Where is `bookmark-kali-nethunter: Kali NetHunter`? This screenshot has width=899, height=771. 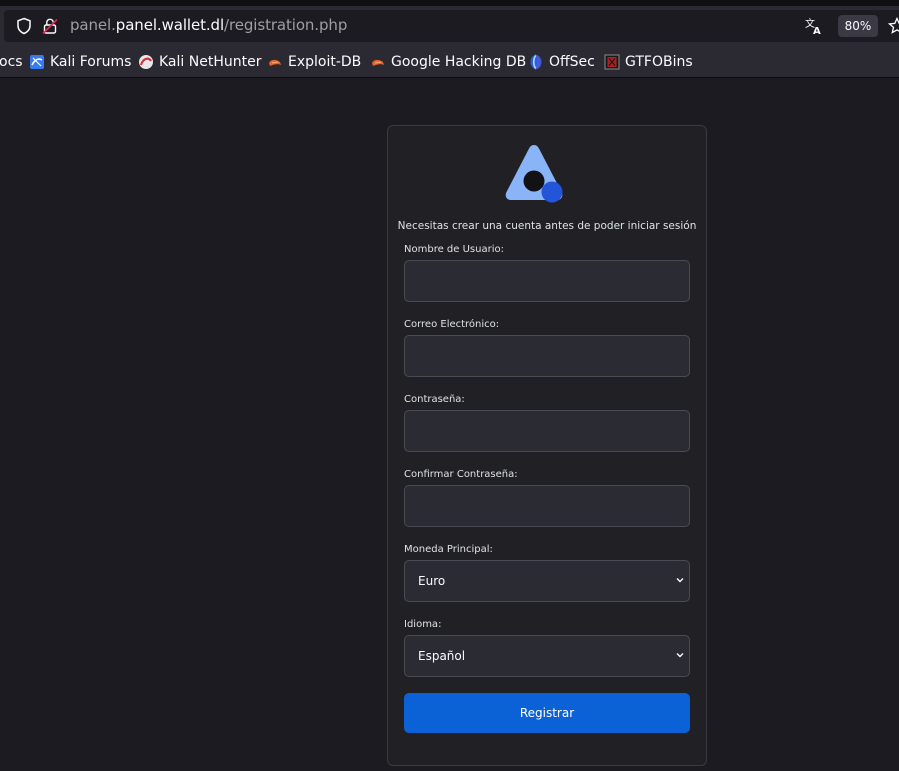
bookmark-kali-nethunter: Kali NetHunter is located at coordinates (199, 62).